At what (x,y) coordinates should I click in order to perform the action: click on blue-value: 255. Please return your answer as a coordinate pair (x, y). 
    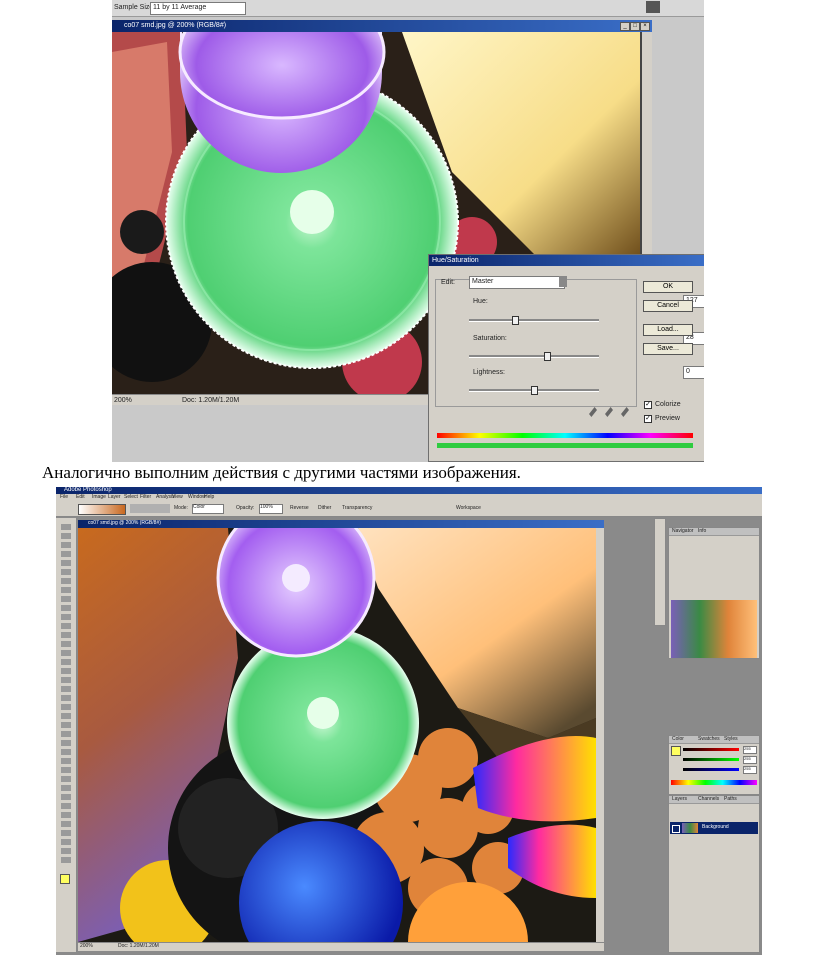
    Looking at the image, I should click on (750, 770).